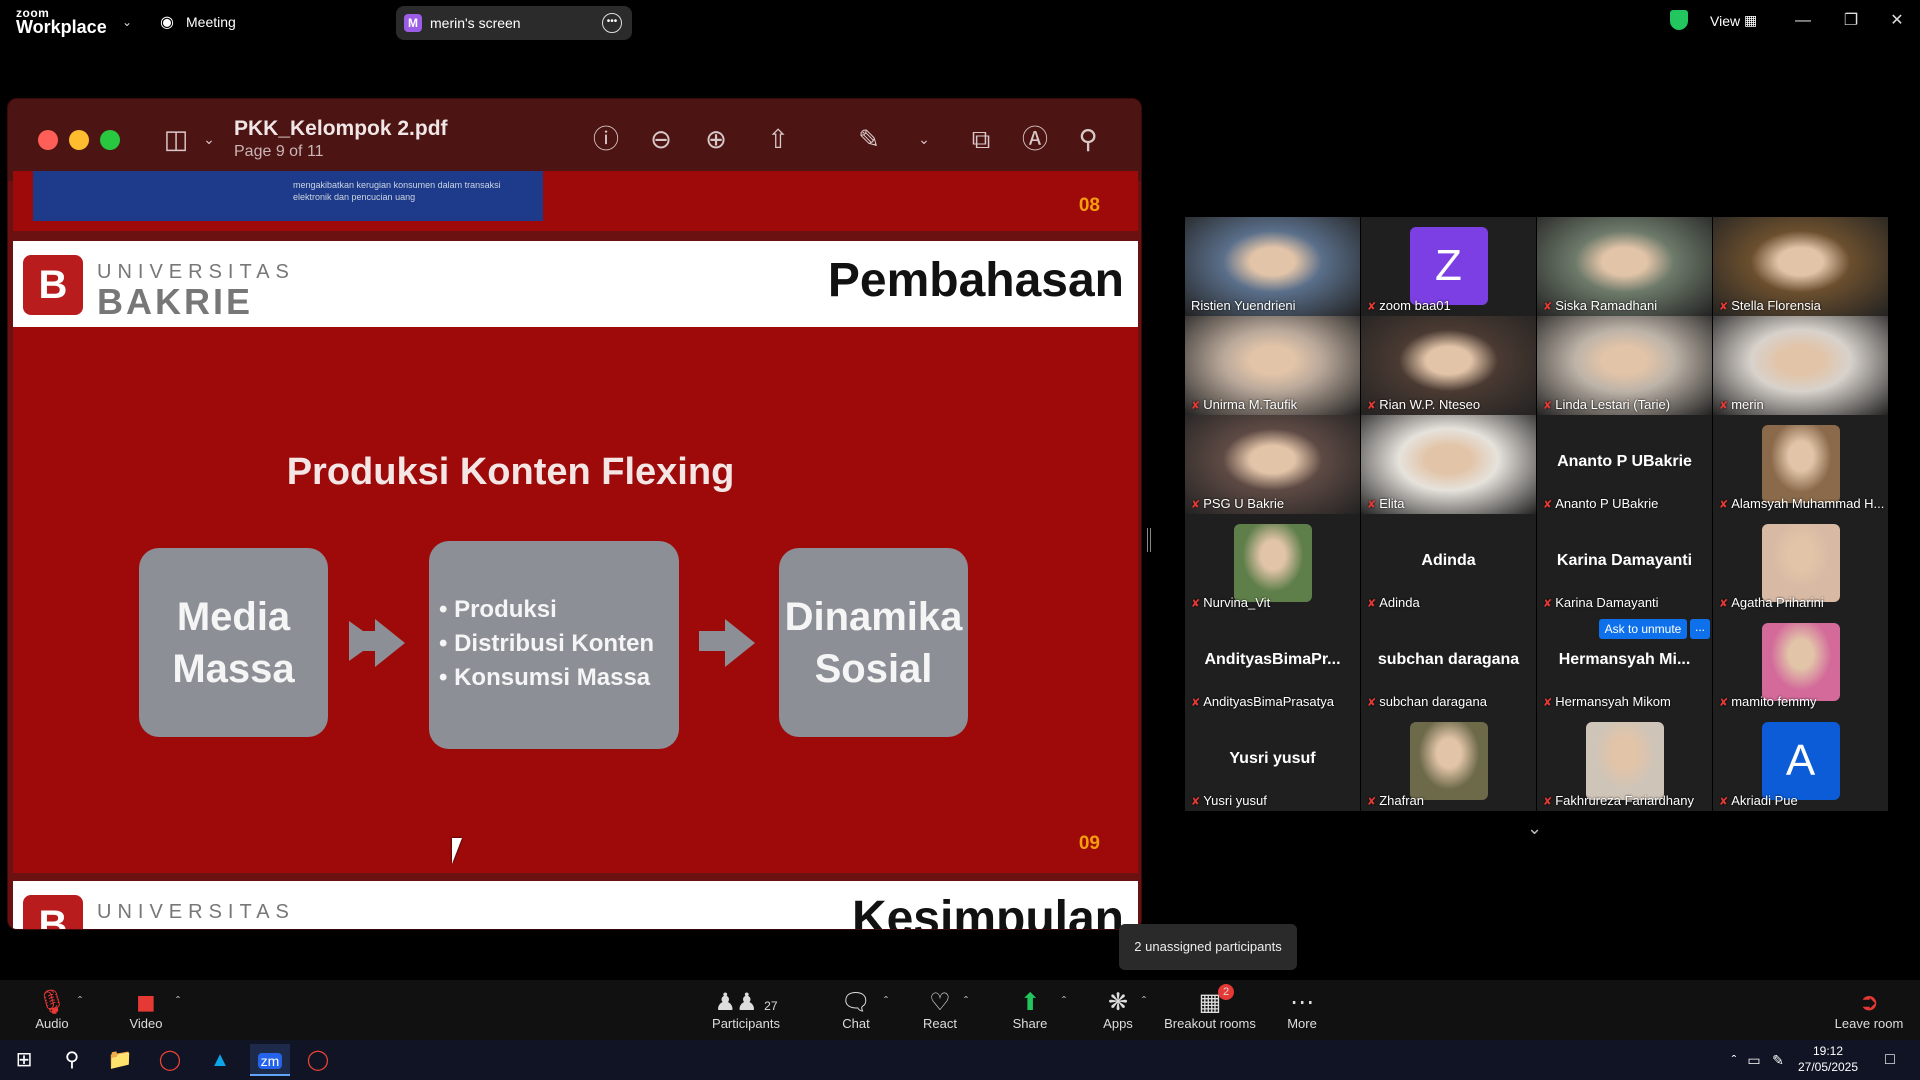 This screenshot has width=1920, height=1080. Describe the element at coordinates (606, 139) in the screenshot. I see `info-icon: ⓘ` at that location.